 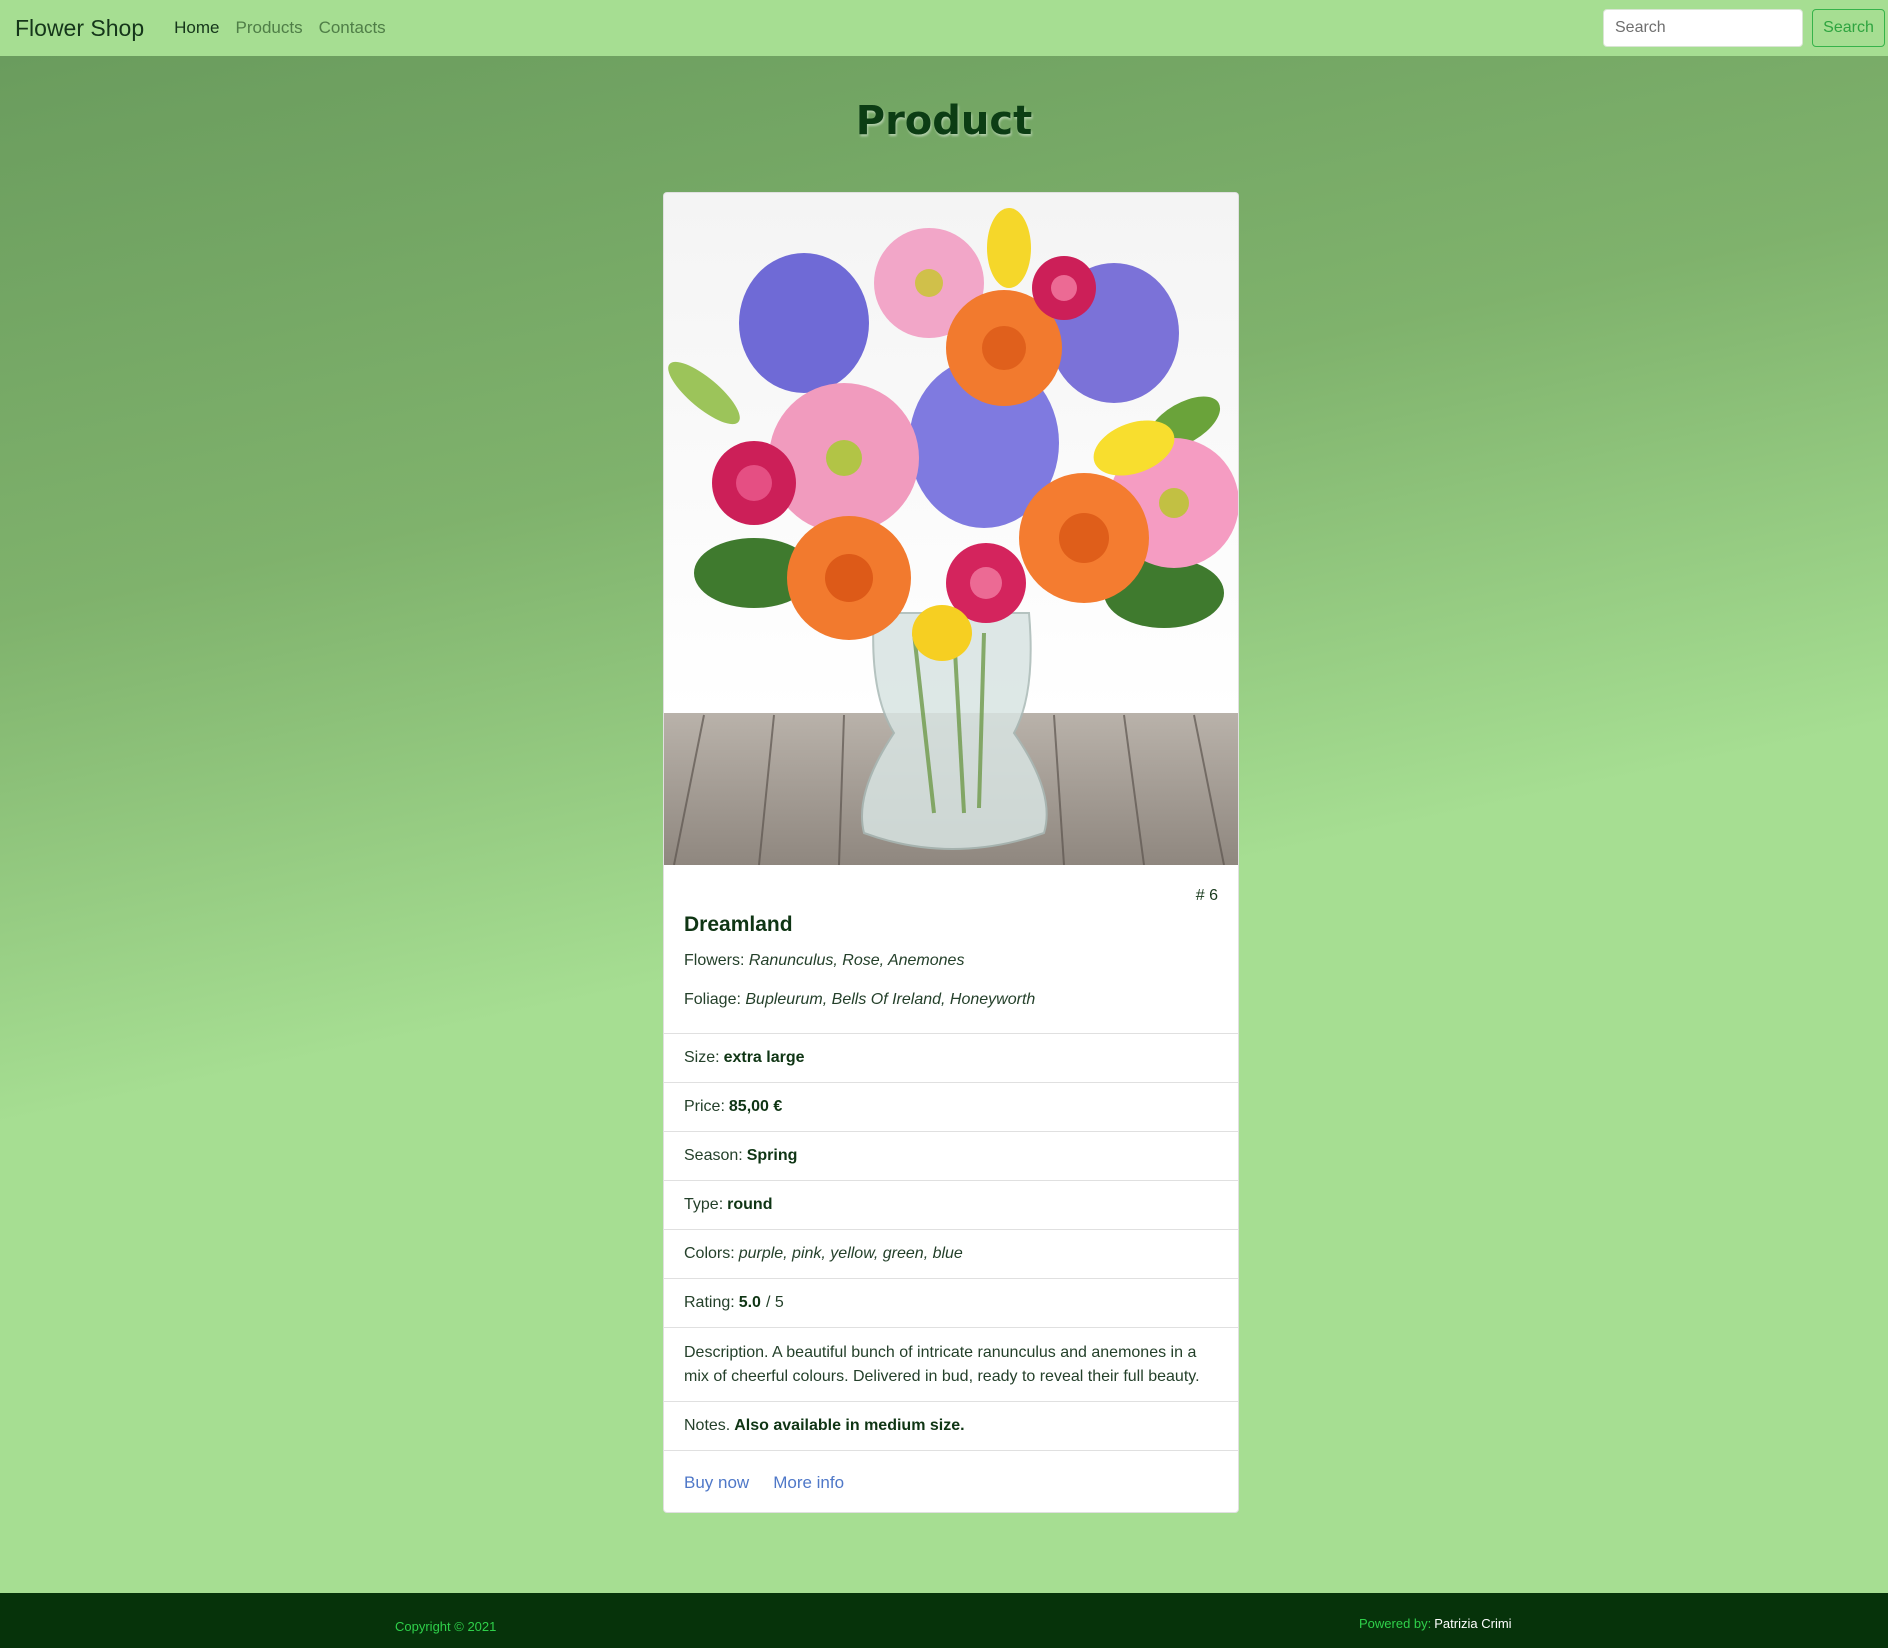 What do you see at coordinates (352, 28) in the screenshot?
I see `nav-link-contacts: Contacts` at bounding box center [352, 28].